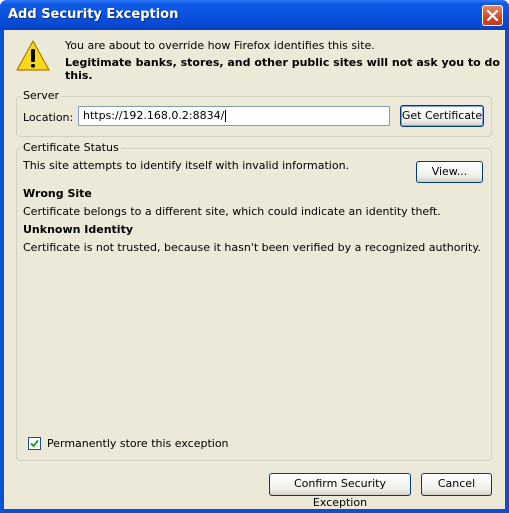 Image resolution: width=509 pixels, height=513 pixels. I want to click on unknown-identity-heading: Unknown Identity, so click(78, 229).